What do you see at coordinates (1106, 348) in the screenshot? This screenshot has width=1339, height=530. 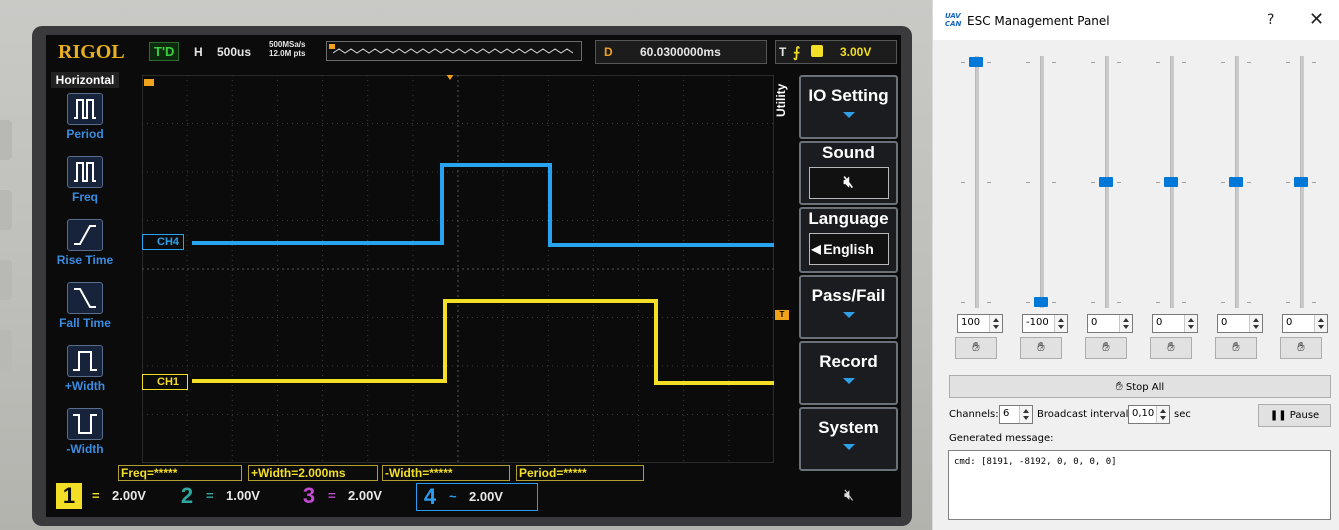 I see `stop-esc-button-3: ✋︎` at bounding box center [1106, 348].